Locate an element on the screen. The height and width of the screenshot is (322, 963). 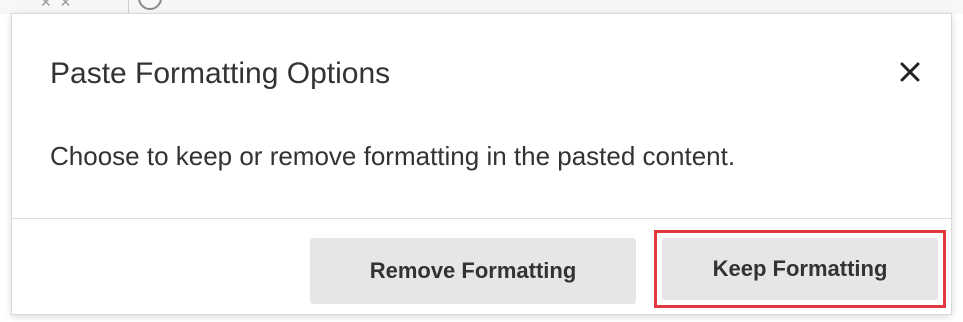
dialog-title: Paste Formatting Options is located at coordinates (220, 73).